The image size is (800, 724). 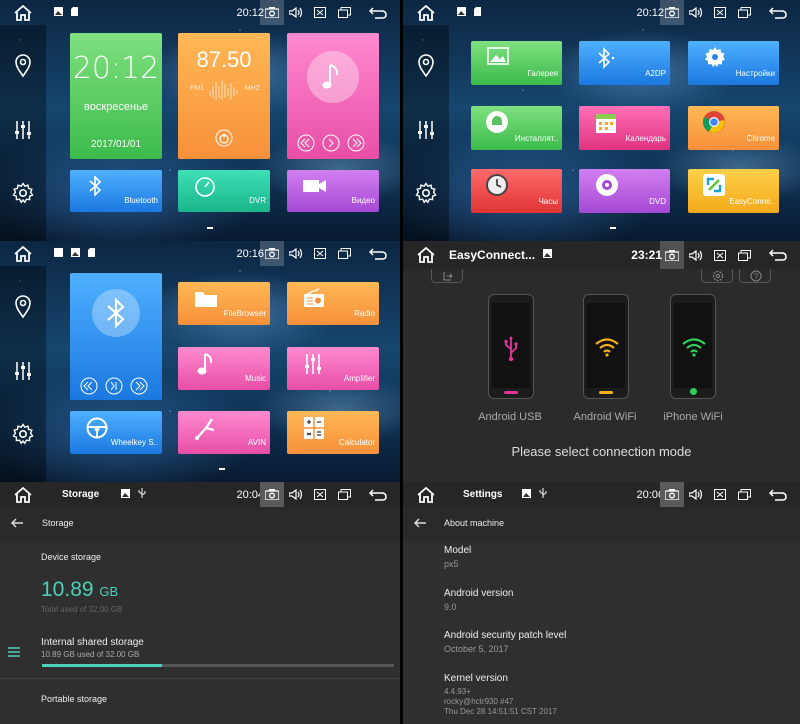 What do you see at coordinates (58, 523) in the screenshot?
I see `toolbar-title: Storage` at bounding box center [58, 523].